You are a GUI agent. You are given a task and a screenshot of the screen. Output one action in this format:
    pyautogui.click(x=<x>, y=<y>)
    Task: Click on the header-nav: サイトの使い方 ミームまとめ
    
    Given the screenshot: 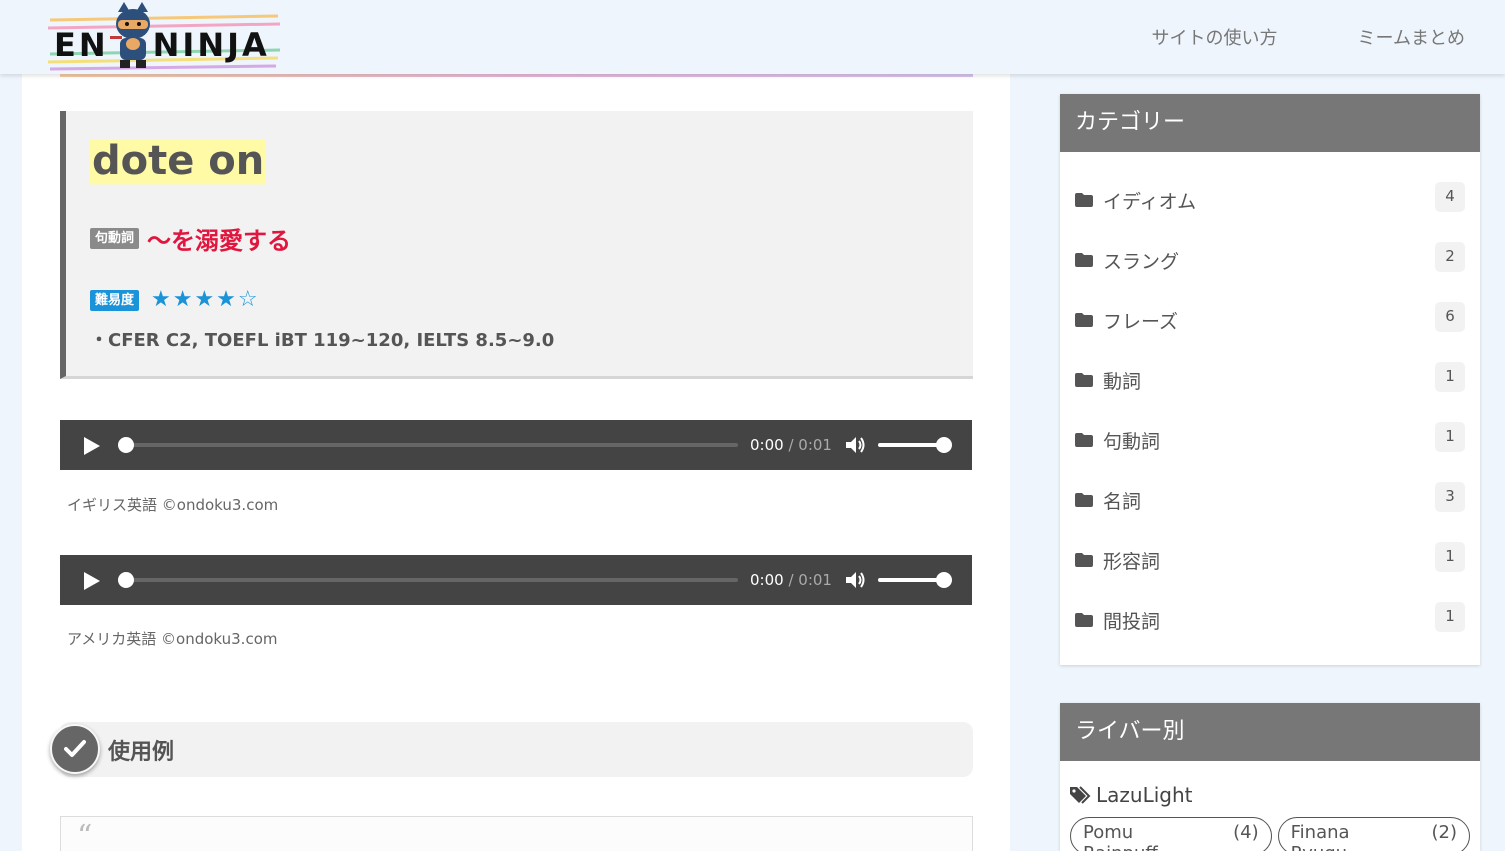 What is the action you would take?
    pyautogui.click(x=1308, y=37)
    